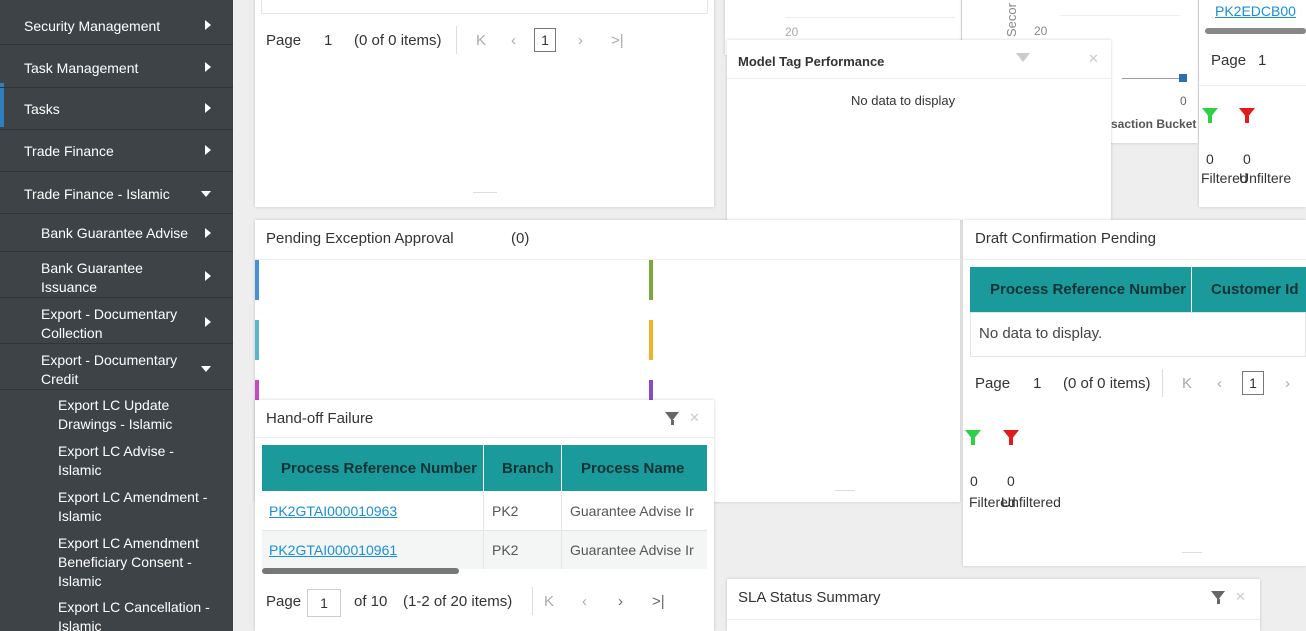  What do you see at coordinates (1255, 11) in the screenshot?
I see `reference-link: PK2EDCB00` at bounding box center [1255, 11].